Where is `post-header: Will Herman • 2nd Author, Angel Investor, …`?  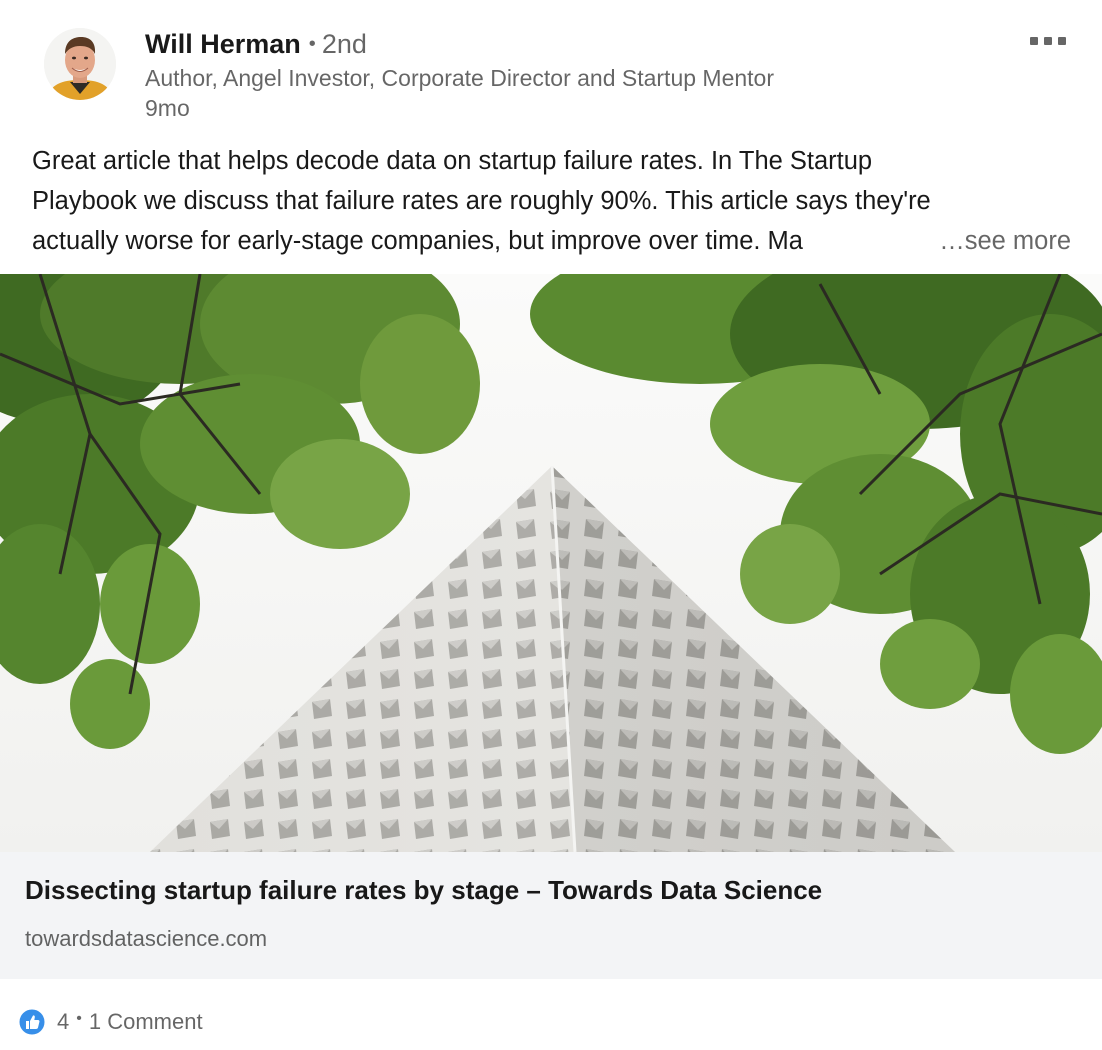 post-header: Will Herman • 2nd Author, Angel Investor, … is located at coordinates (551, 65).